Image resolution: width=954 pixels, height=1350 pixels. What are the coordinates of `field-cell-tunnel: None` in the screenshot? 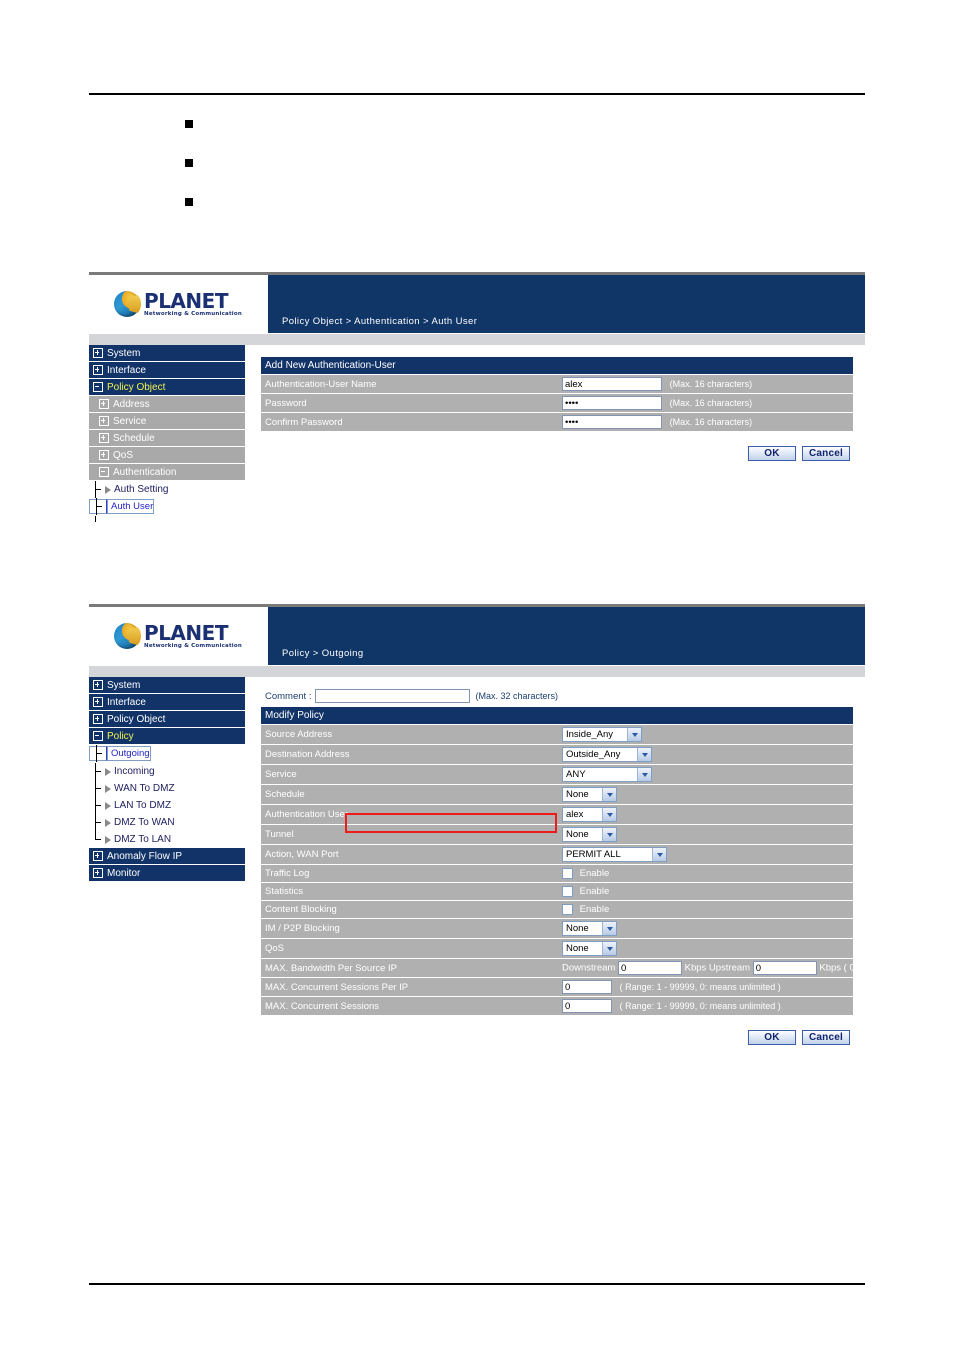 It's located at (705, 834).